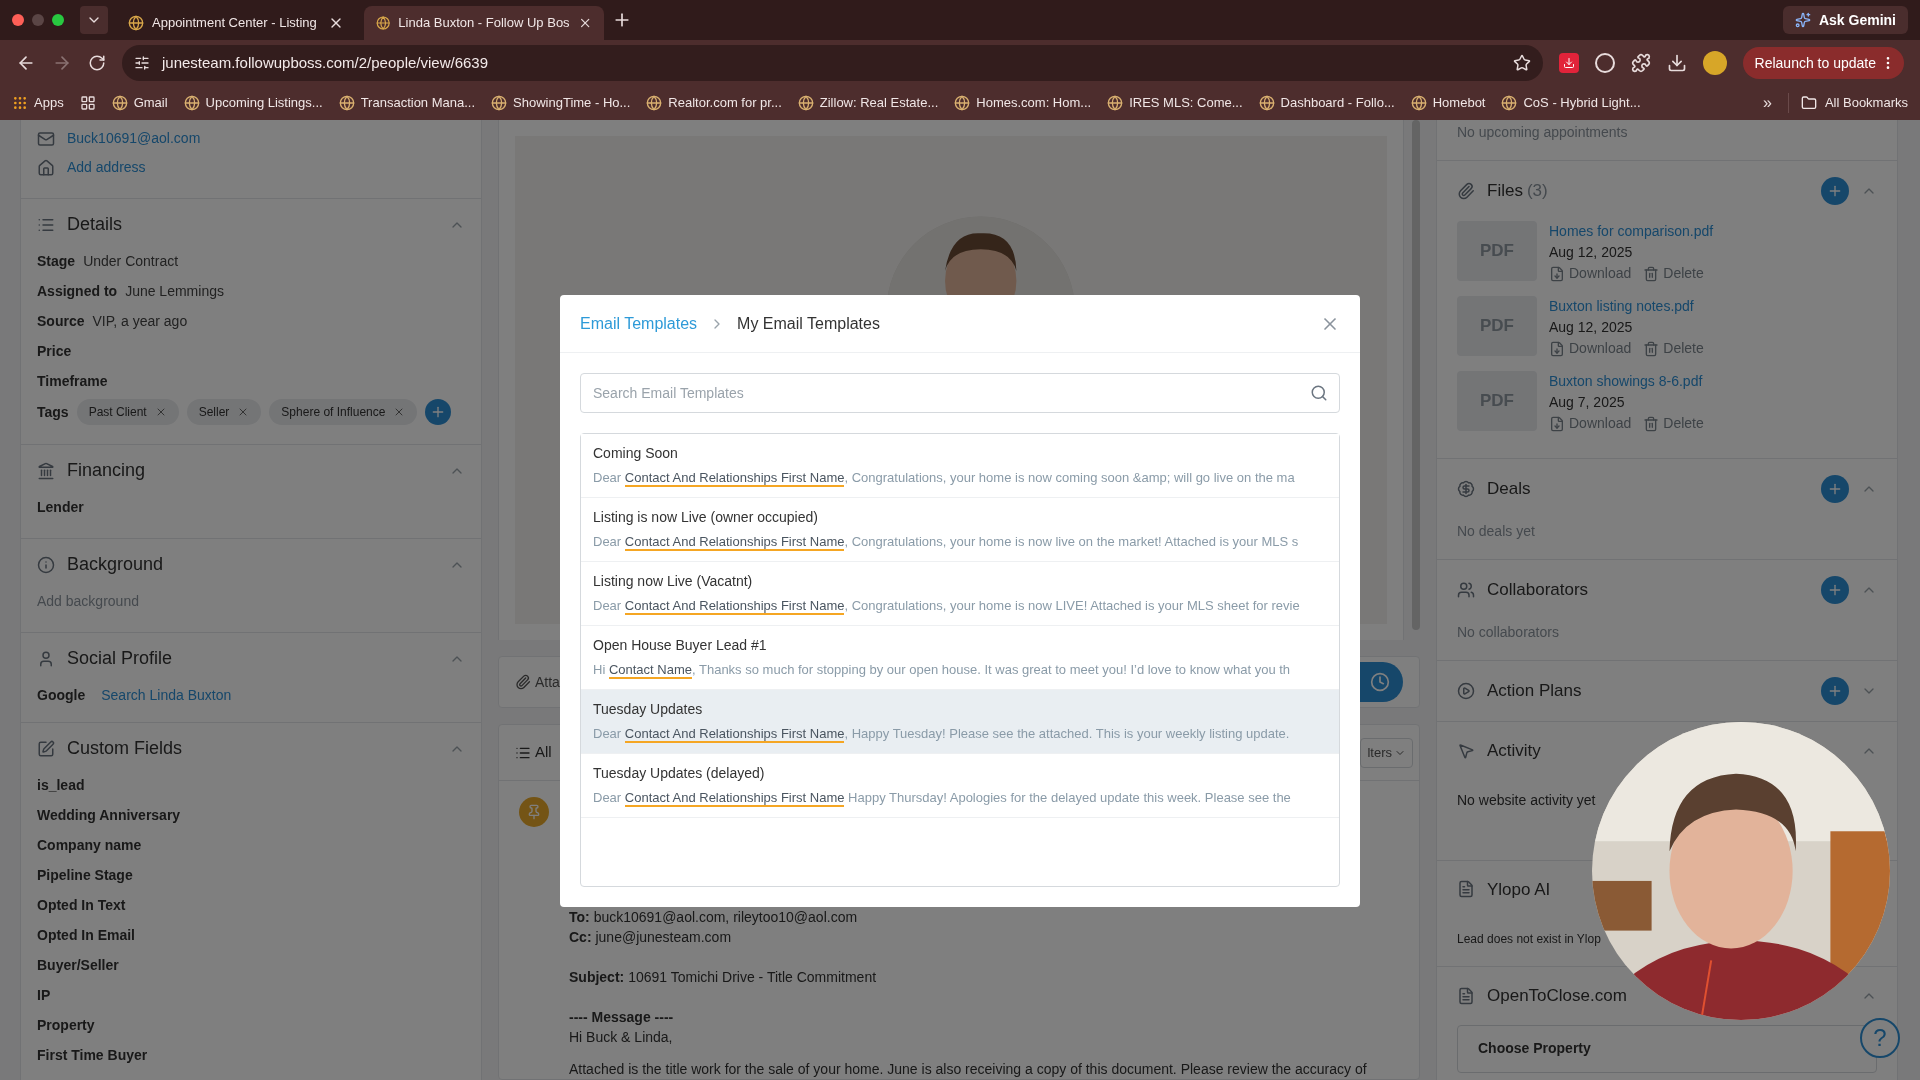 This screenshot has width=1920, height=1080. Describe the element at coordinates (61, 321) in the screenshot. I see `field-label: Source` at that location.